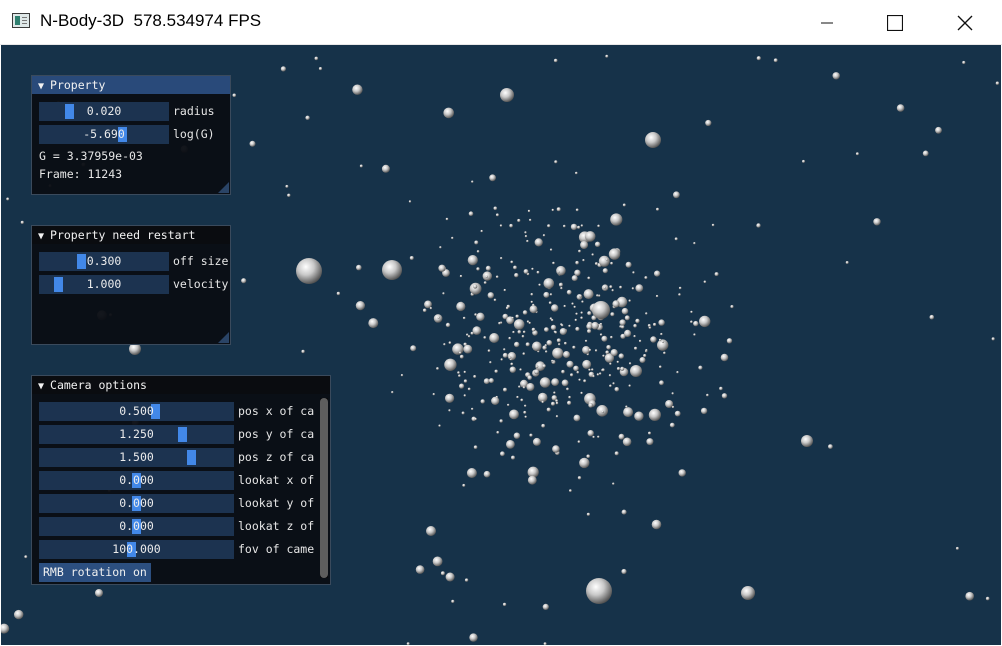 The width and height of the screenshot is (1002, 646). Describe the element at coordinates (95, 572) in the screenshot. I see `rmb-rotation-button: RMB rotation on` at that location.